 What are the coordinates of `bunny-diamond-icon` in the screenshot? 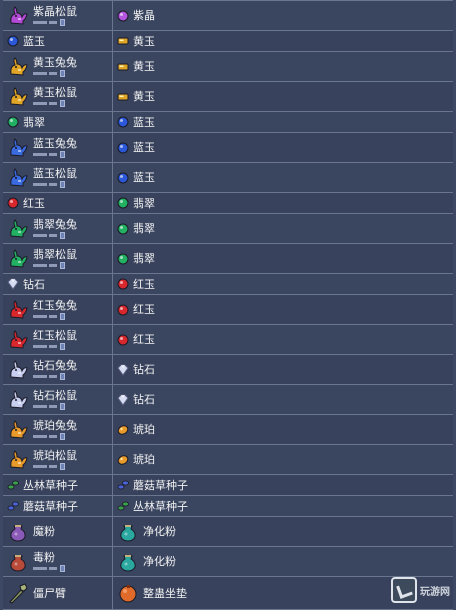 It's located at (18, 370).